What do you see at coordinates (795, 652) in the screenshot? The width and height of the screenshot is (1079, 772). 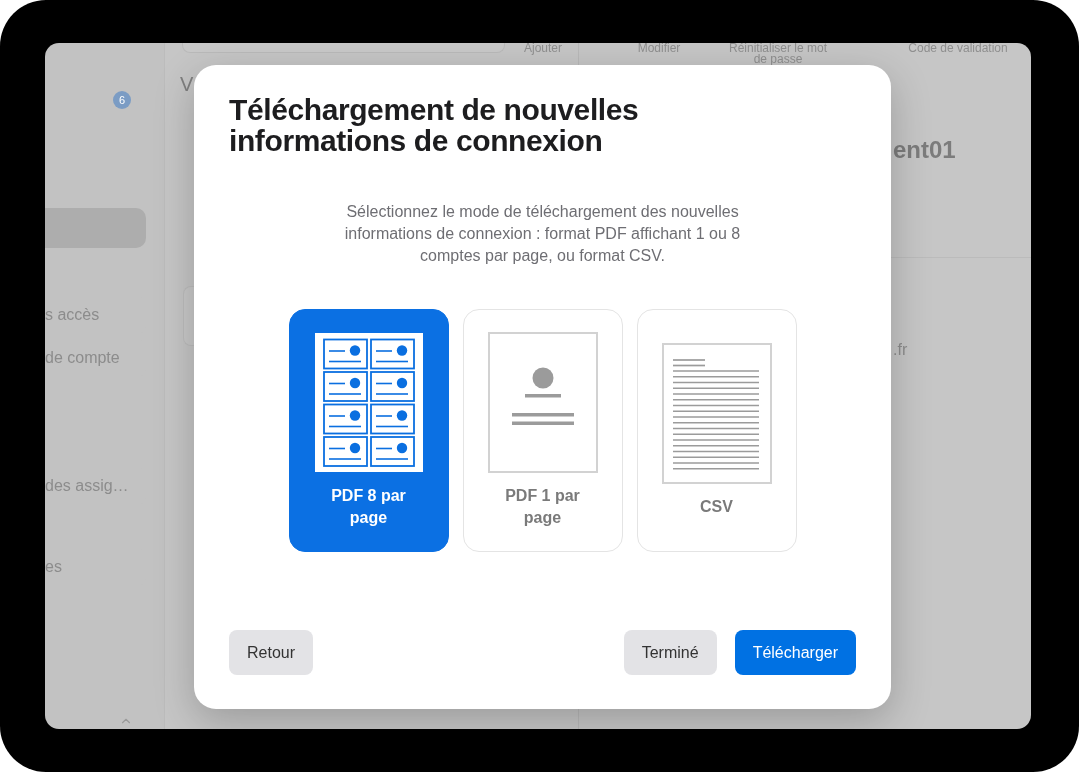 I see `primary-button: Télécharger` at bounding box center [795, 652].